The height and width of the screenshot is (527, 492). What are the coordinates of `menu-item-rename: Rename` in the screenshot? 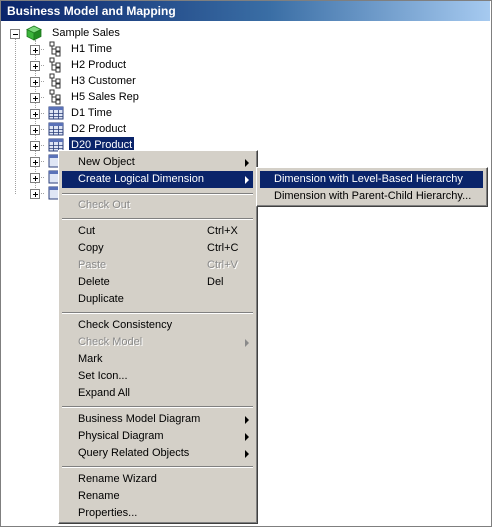 It's located at (157, 496).